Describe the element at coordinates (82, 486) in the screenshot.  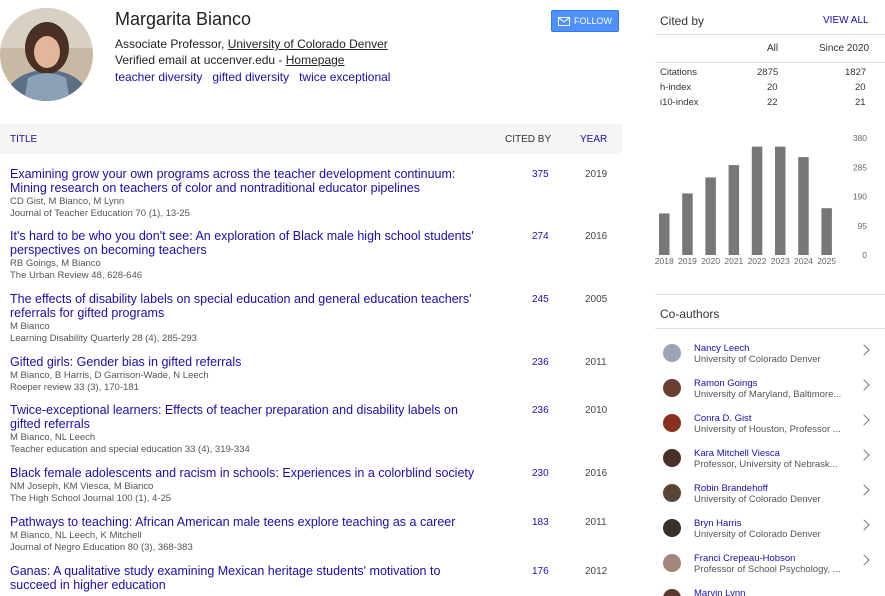
I see `article-authors: NM Joseph, KM Viesca, M Bianco` at that location.